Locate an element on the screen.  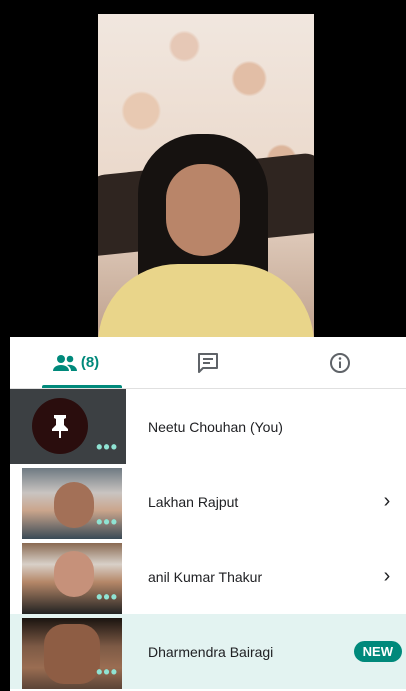
participant-row: ••• Neetu Chouhan (You) is located at coordinates (208, 426).